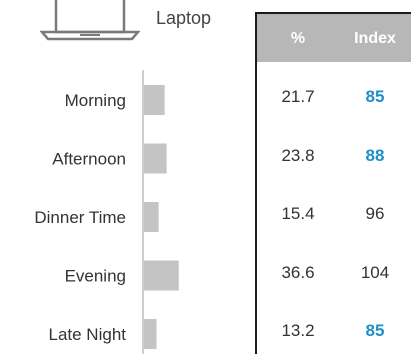 This screenshot has width=411, height=354. What do you see at coordinates (154, 100) in the screenshot?
I see `bar-morning` at bounding box center [154, 100].